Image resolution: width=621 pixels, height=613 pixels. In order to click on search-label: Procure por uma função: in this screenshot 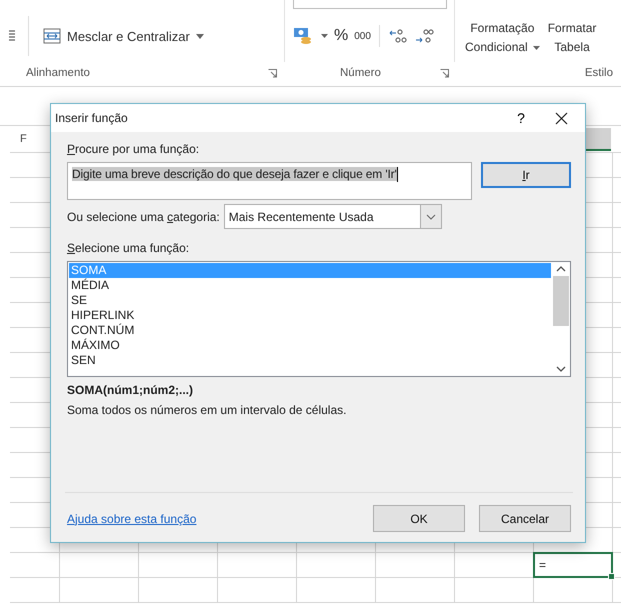, I will do `click(133, 149)`.